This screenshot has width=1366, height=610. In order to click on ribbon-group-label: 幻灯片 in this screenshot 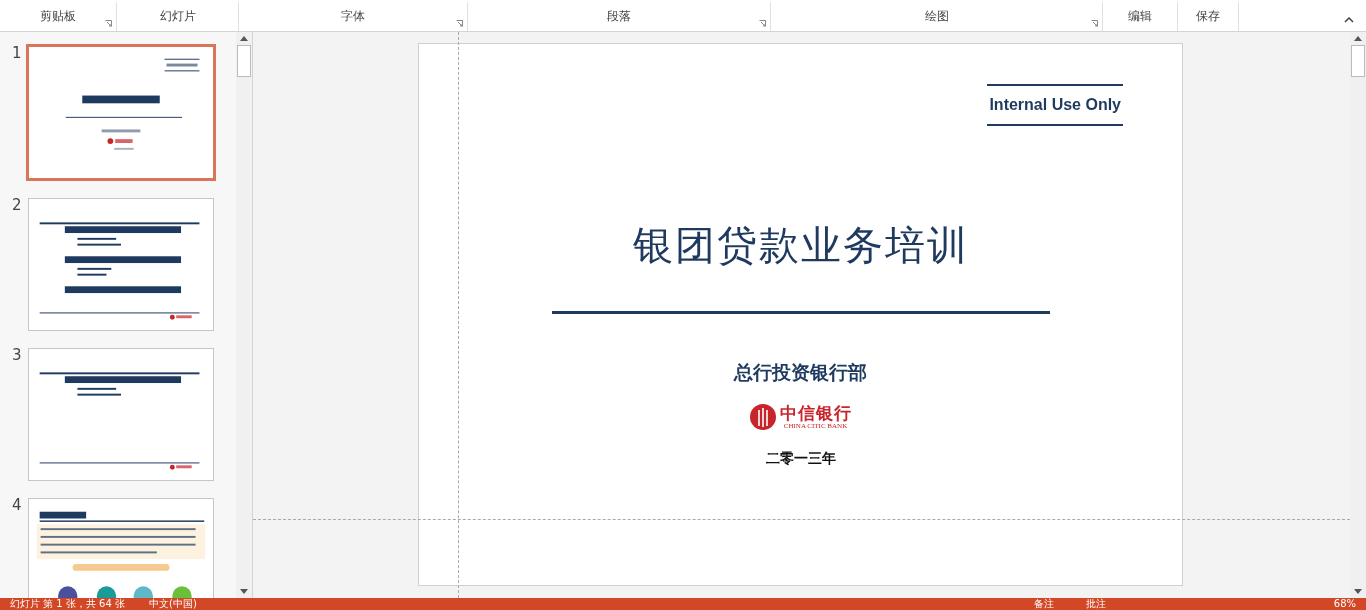, I will do `click(177, 16)`.